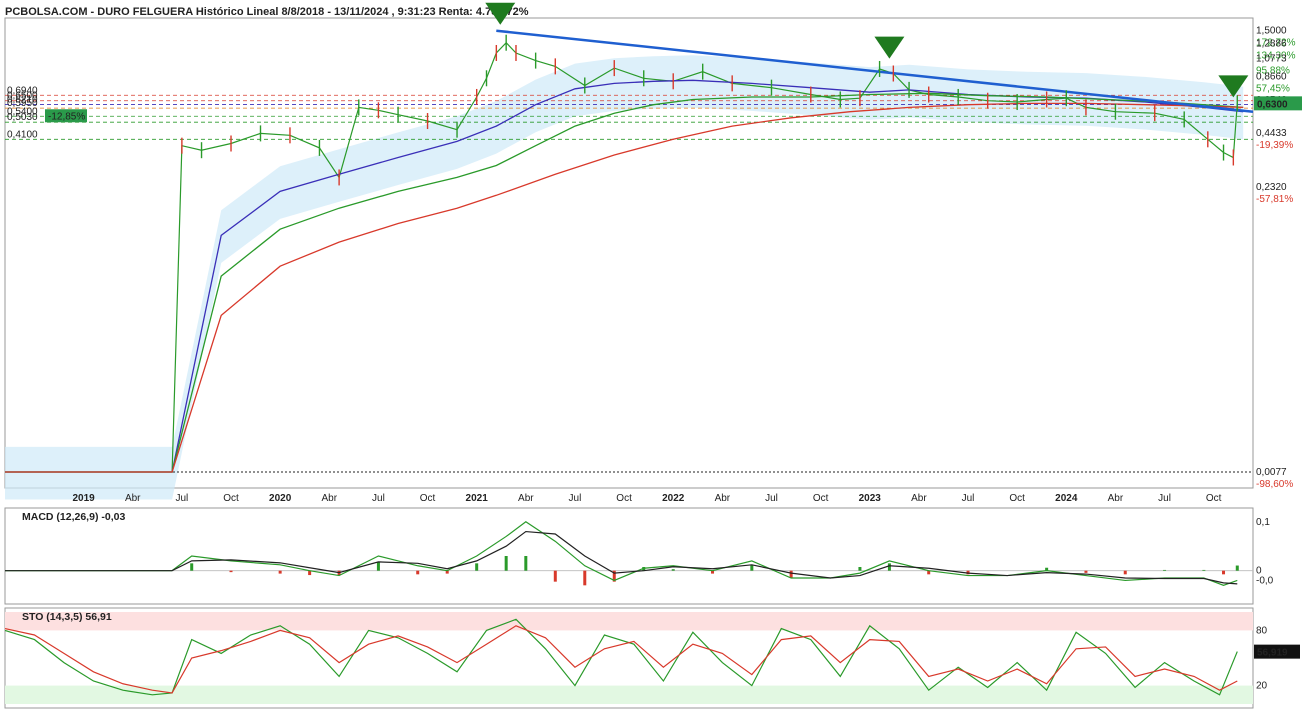 The width and height of the screenshot is (1308, 712). Describe the element at coordinates (1272, 653) in the screenshot. I see `sto-current-label: 56,919` at that location.